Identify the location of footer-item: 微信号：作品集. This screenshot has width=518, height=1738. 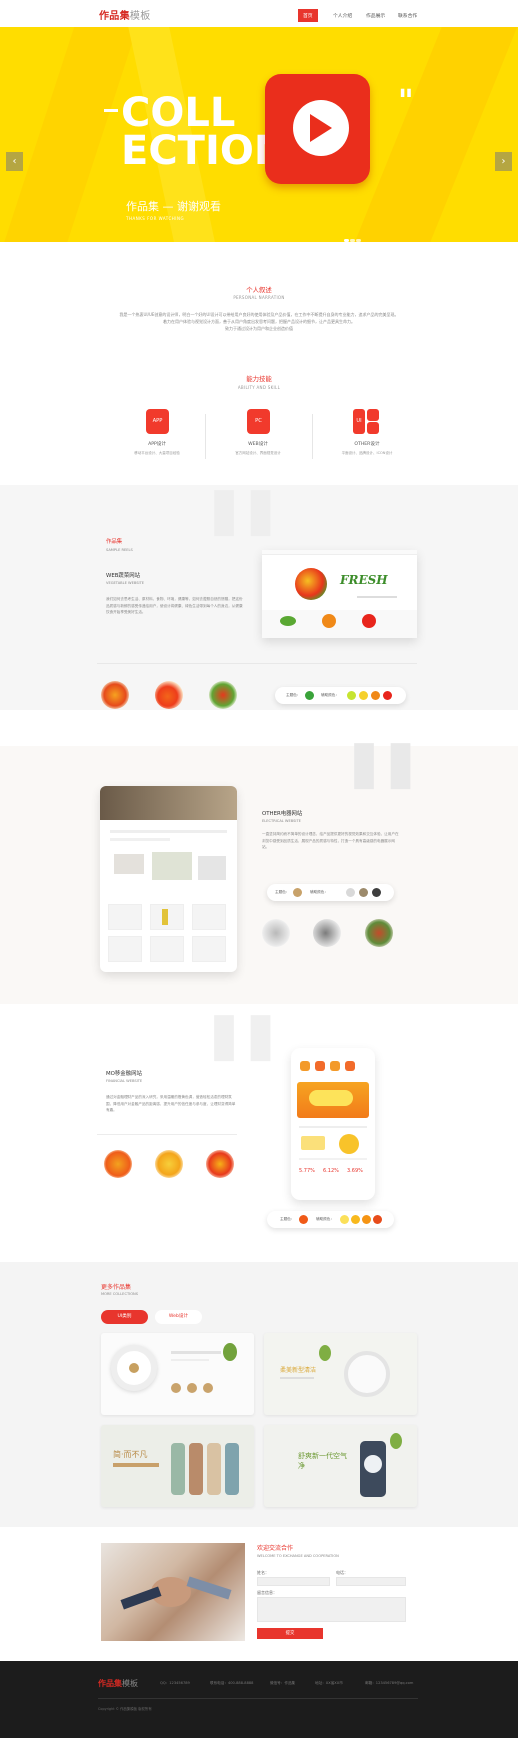
(283, 1683).